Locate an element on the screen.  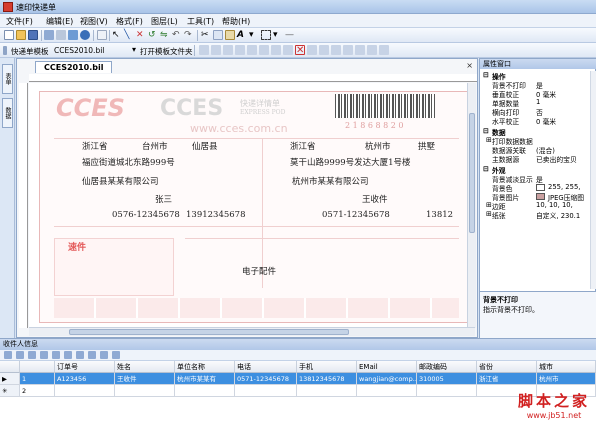
bring-front-icon is located at coordinates (336, 50).